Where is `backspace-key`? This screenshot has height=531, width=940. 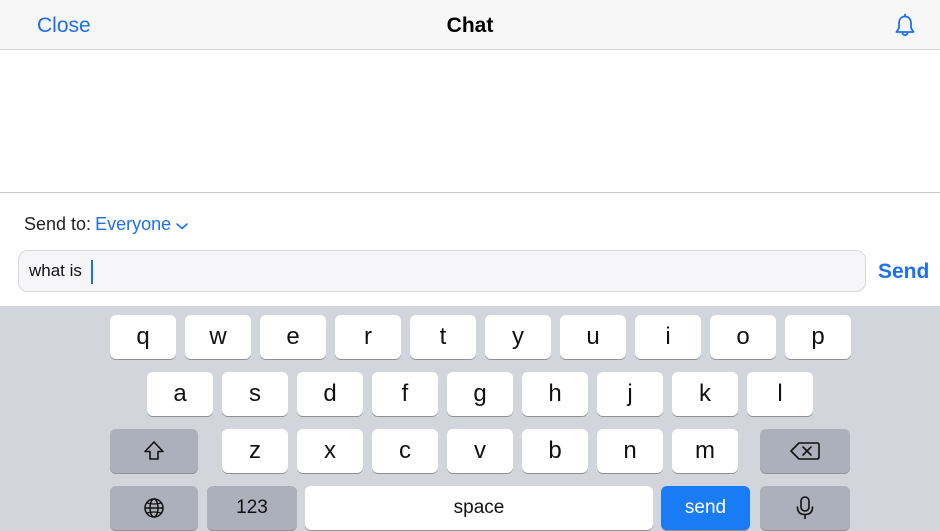
backspace-key is located at coordinates (805, 451).